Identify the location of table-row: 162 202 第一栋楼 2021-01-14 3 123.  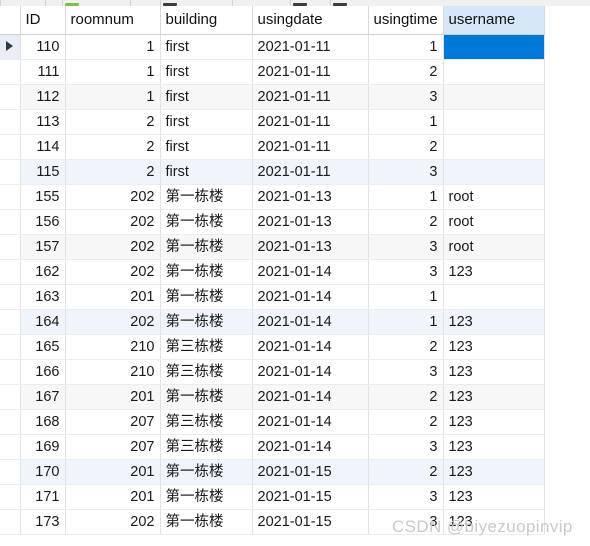
(272, 272).